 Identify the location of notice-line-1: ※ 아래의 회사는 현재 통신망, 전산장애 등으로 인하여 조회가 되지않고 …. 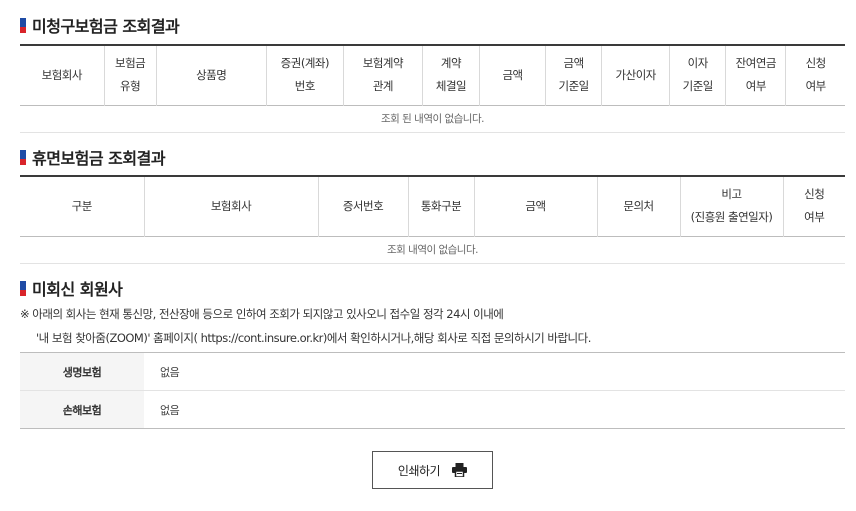
(262, 314).